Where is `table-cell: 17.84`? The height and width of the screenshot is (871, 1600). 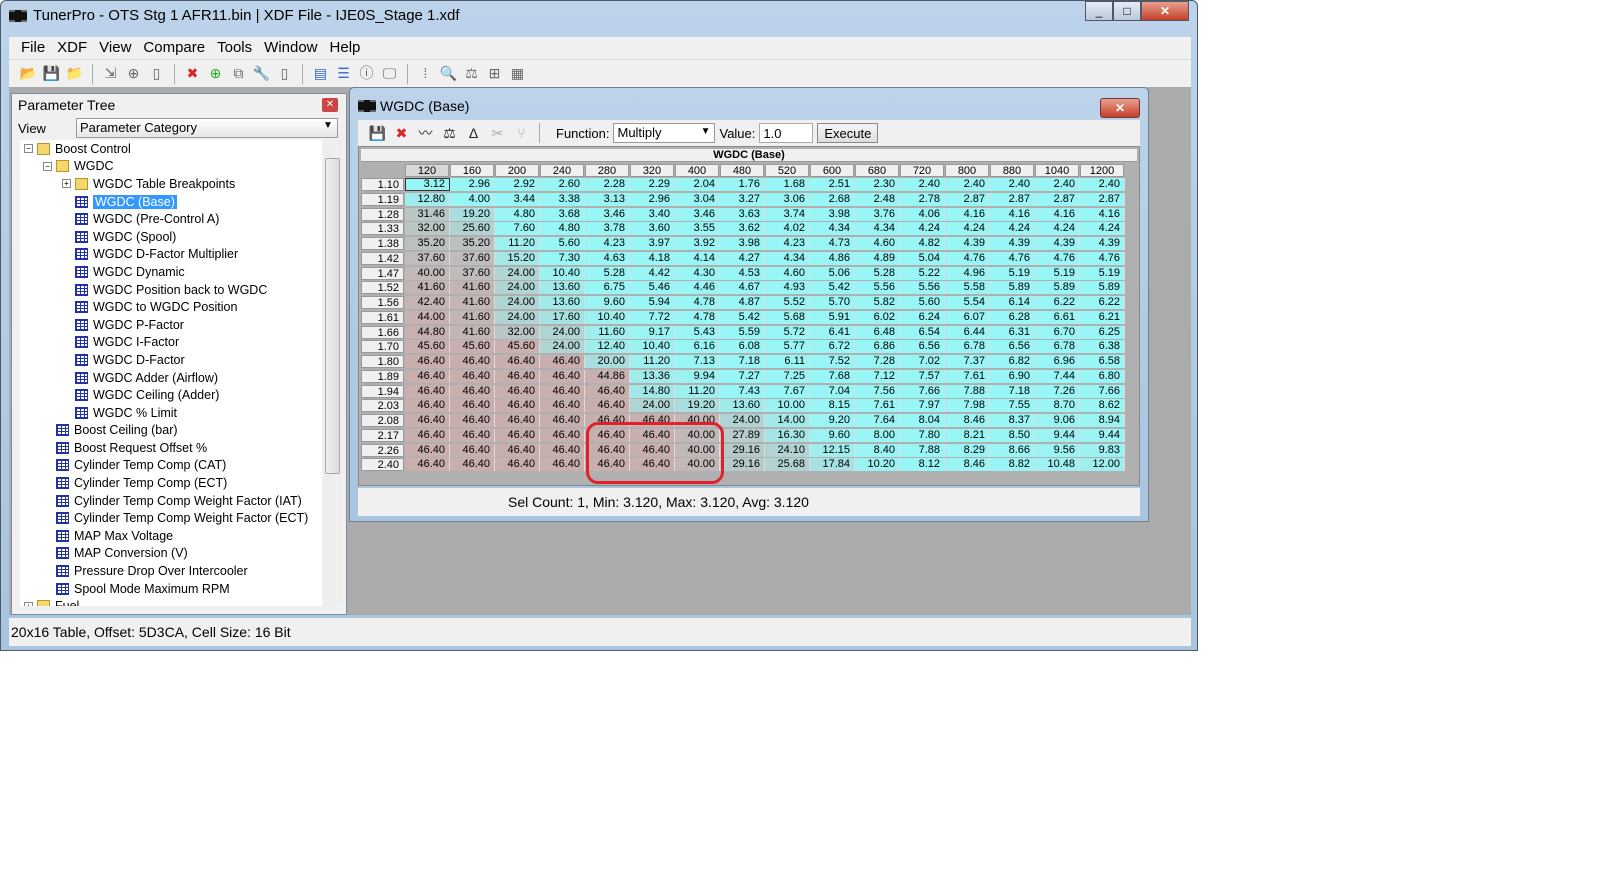 table-cell: 17.84 is located at coordinates (832, 465).